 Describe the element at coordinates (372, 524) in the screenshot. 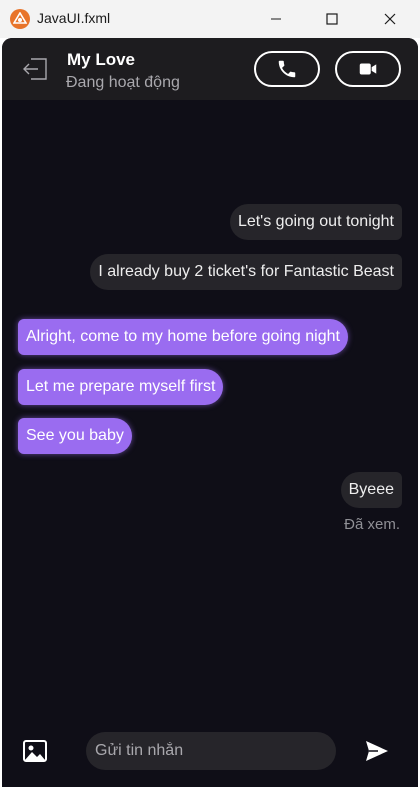

I see `seen-status: Đã xem.` at that location.